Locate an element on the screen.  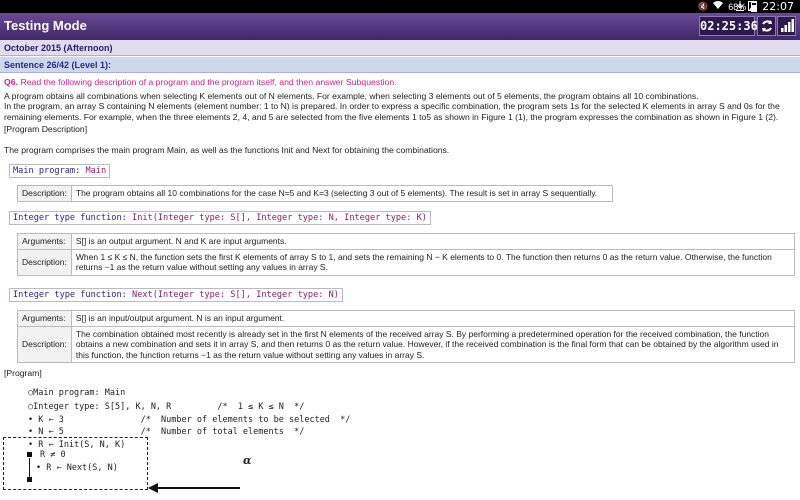
main-program-keyword: Main program: is located at coordinates (47, 171).